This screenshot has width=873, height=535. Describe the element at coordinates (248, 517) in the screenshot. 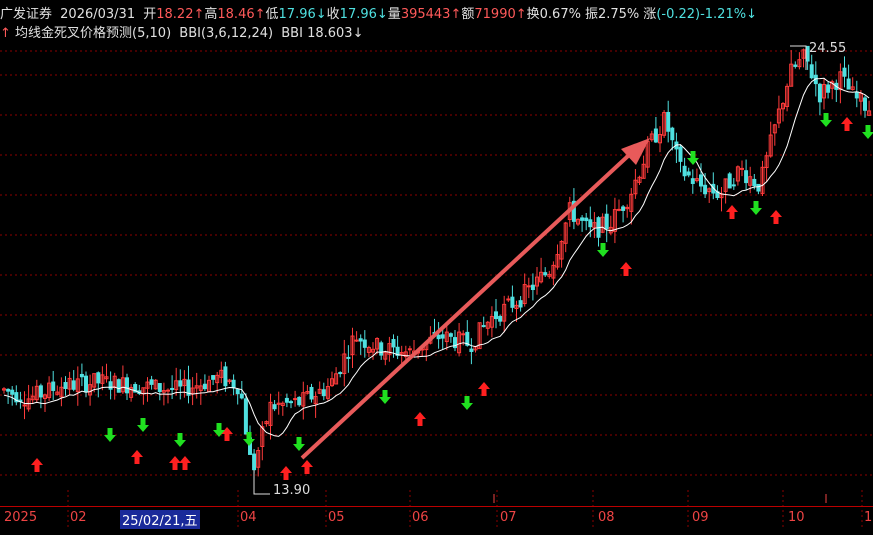

I see `x-tick-label: 04` at that location.